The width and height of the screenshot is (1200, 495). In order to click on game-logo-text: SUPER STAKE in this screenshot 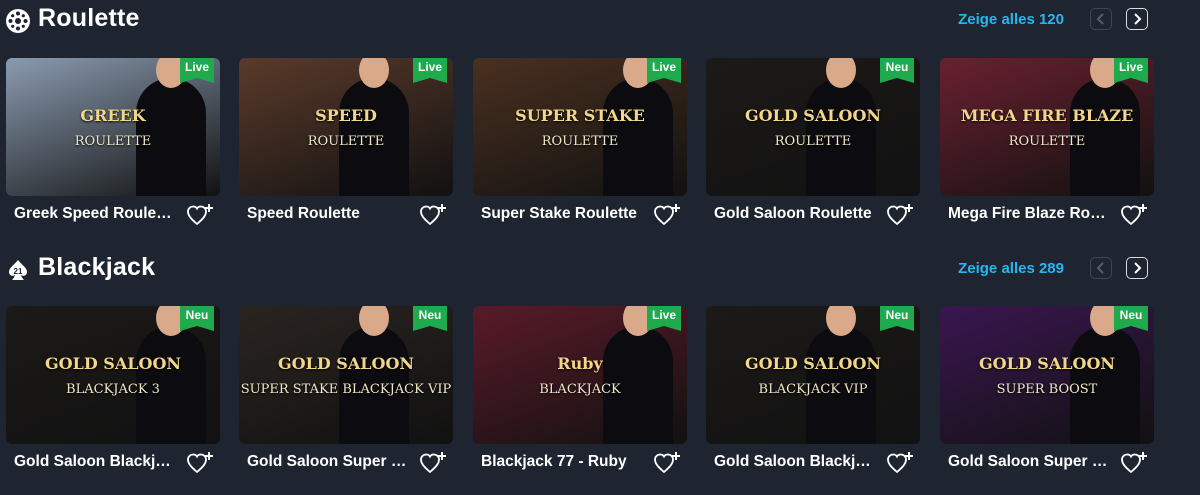, I will do `click(580, 115)`.